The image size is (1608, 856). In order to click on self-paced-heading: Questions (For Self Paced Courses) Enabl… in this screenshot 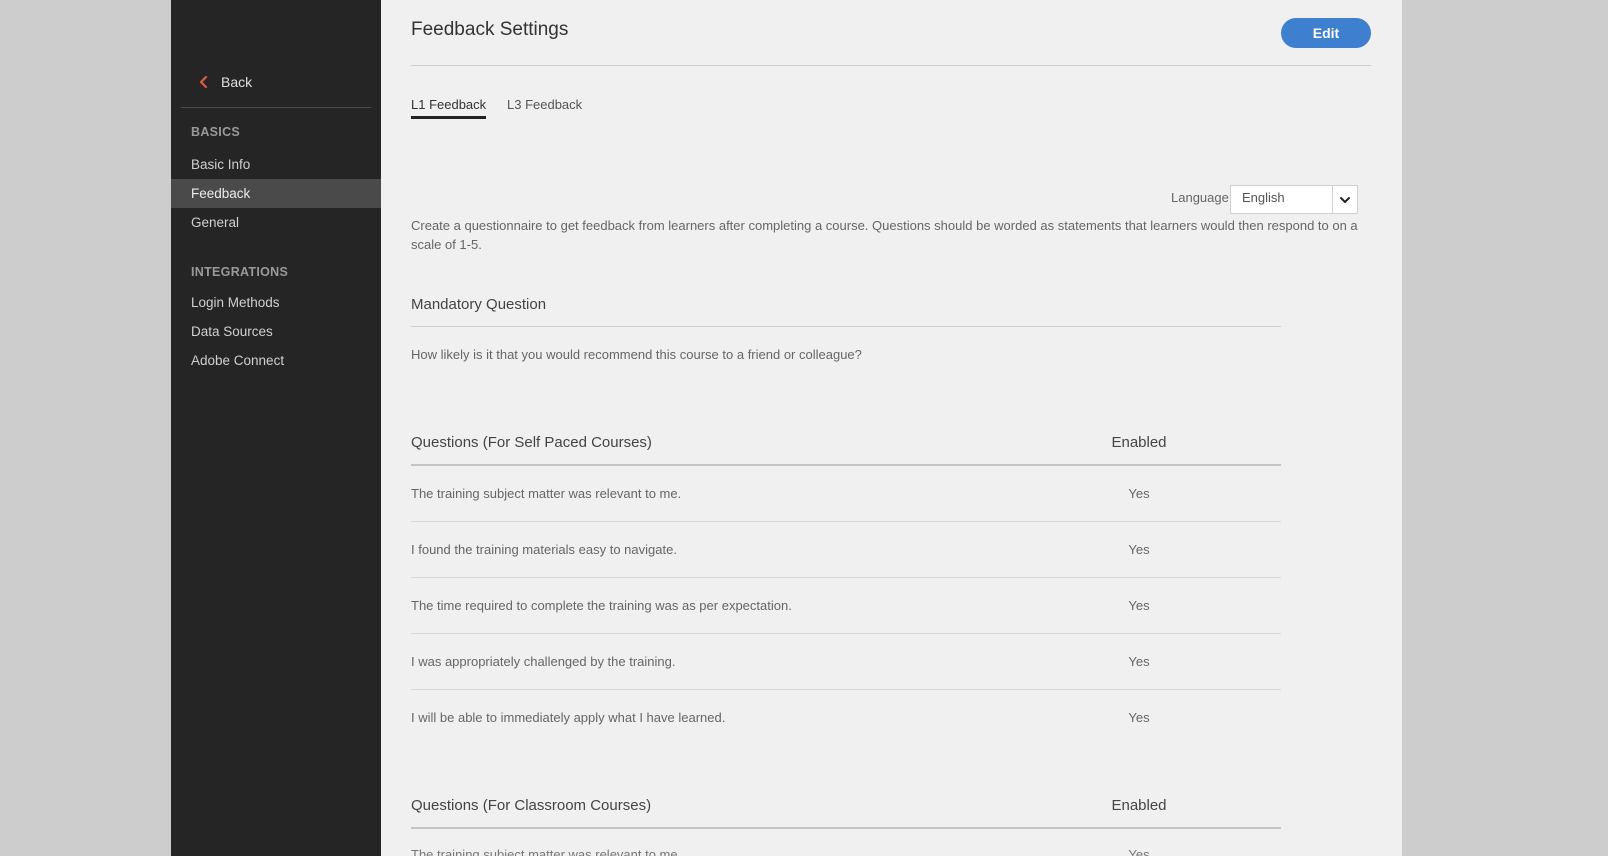, I will do `click(846, 446)`.